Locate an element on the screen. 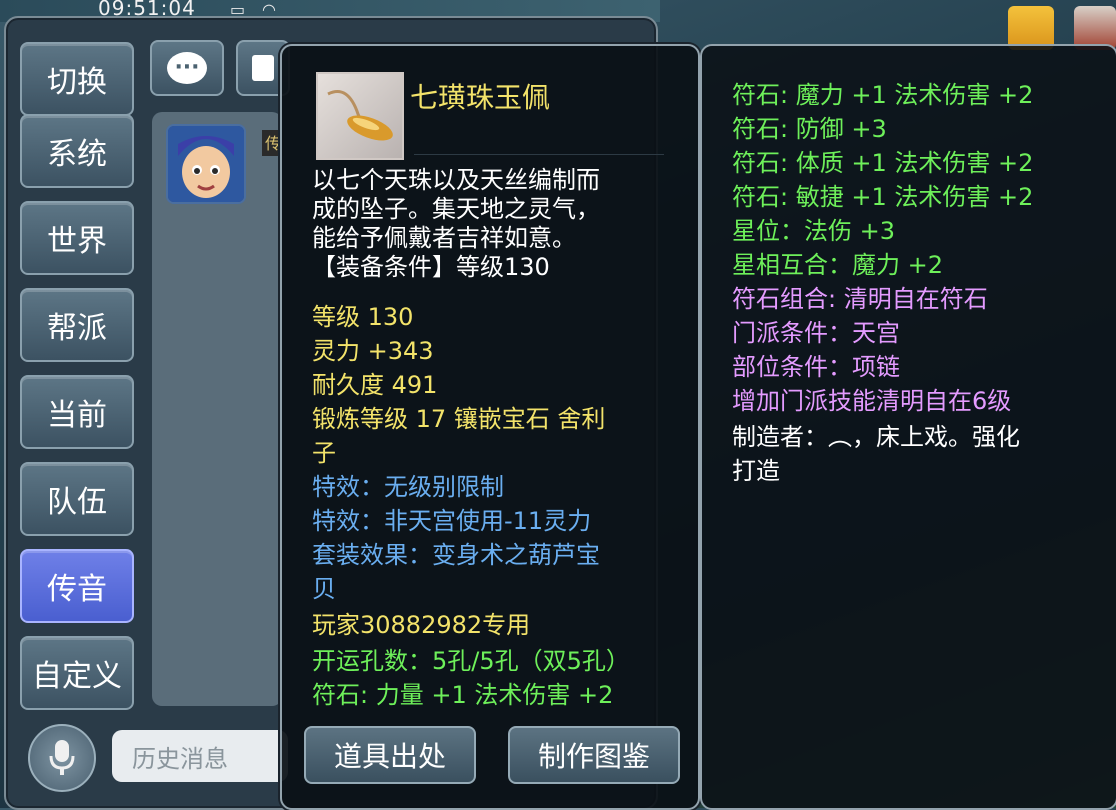 This screenshot has width=1116, height=810. item-stat-line: 符石组合: 清明自在符石 is located at coordinates (860, 299).